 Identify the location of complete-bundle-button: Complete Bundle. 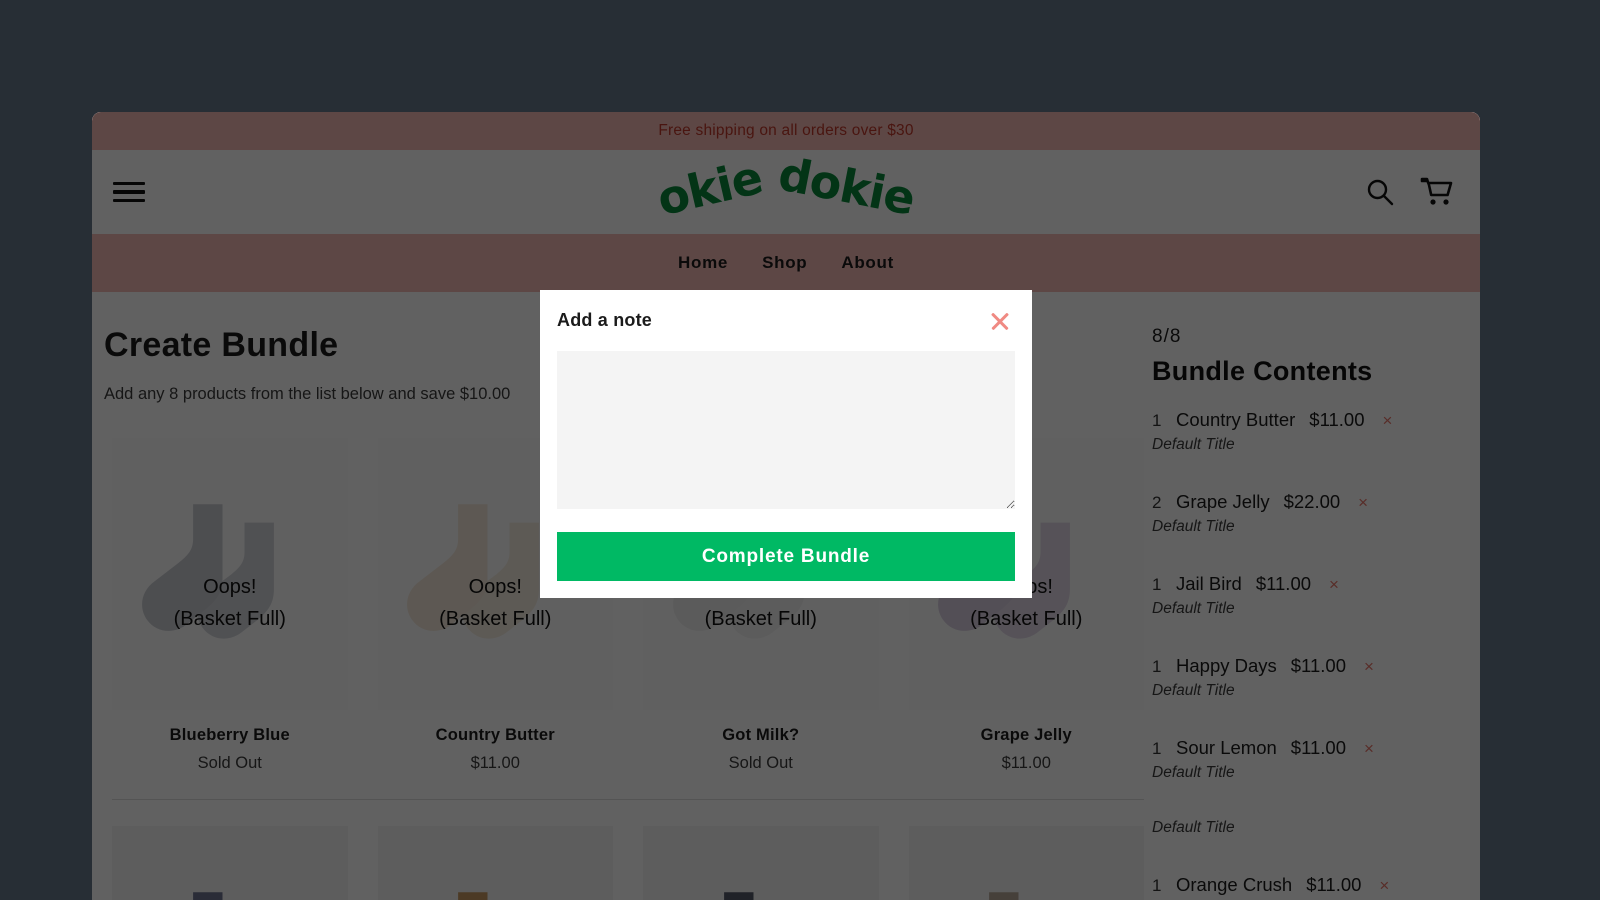
(786, 556).